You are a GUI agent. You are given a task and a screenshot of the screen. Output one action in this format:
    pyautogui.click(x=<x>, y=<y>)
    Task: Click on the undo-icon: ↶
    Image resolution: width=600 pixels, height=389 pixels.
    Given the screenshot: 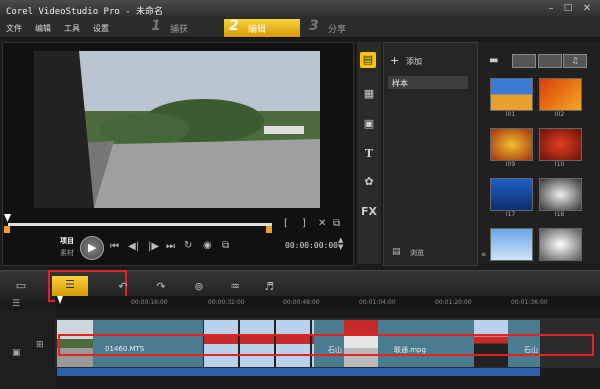 What is the action you would take?
    pyautogui.click(x=123, y=287)
    